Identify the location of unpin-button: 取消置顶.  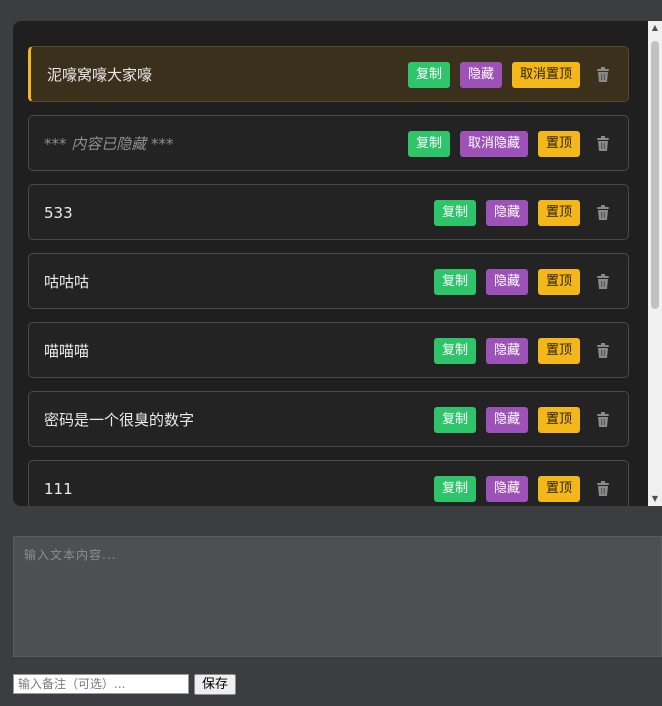
(545, 75).